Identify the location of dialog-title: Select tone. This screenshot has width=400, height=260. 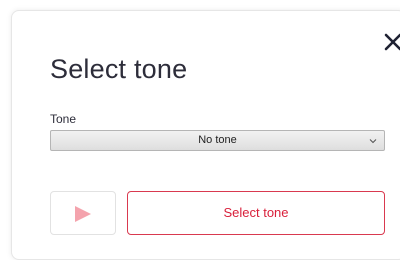
(119, 69).